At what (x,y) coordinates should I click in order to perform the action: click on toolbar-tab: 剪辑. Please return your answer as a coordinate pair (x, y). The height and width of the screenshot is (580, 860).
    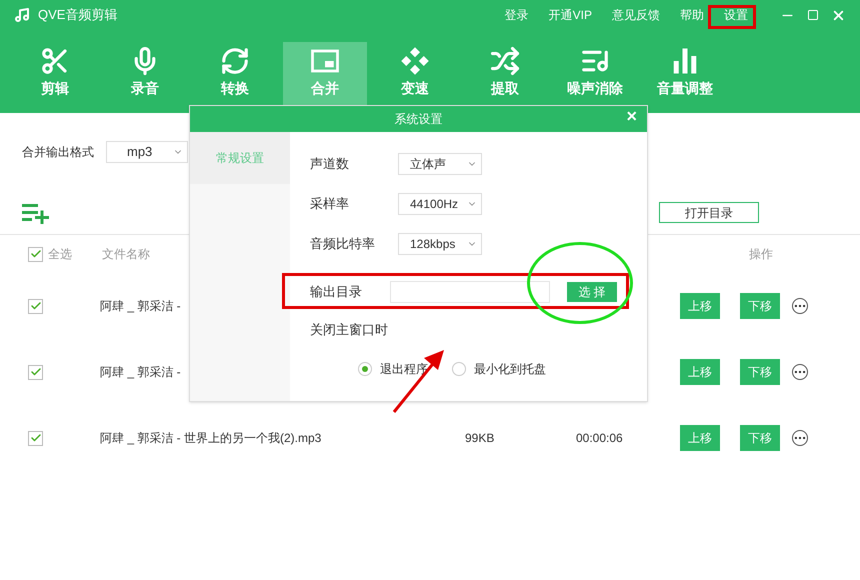
    Looking at the image, I should click on (55, 76).